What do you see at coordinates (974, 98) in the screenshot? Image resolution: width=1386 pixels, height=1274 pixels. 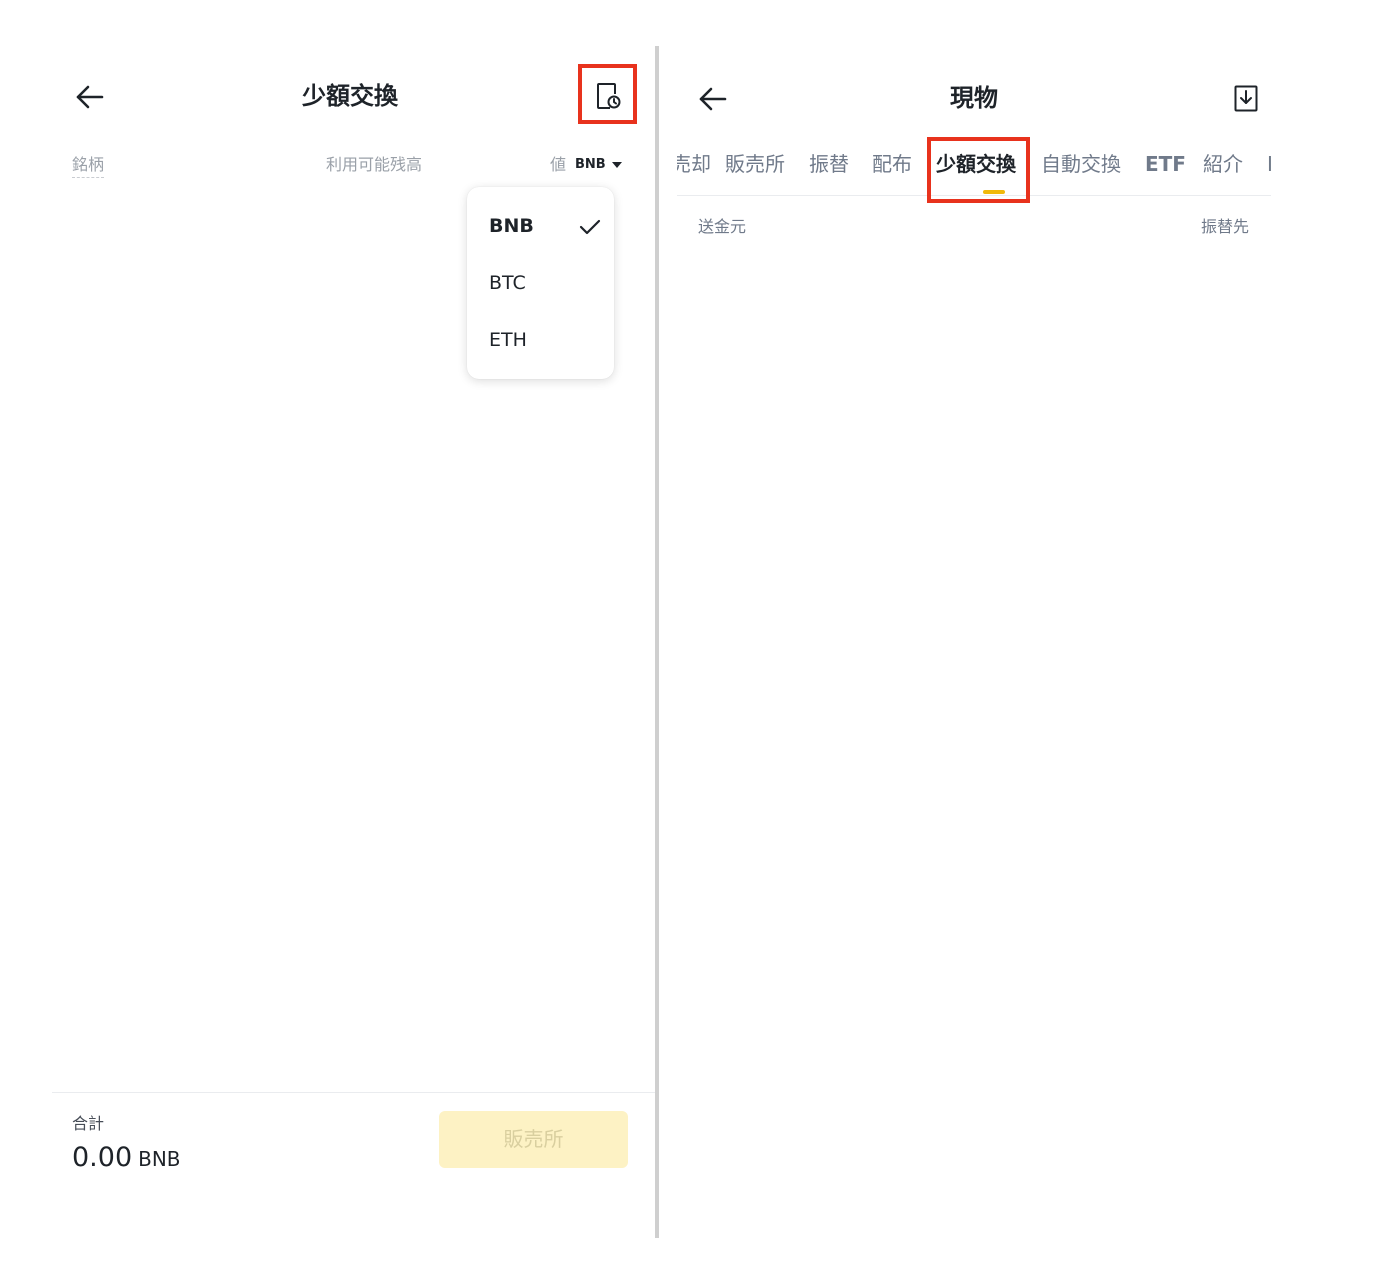 I see `page-title: 現物` at bounding box center [974, 98].